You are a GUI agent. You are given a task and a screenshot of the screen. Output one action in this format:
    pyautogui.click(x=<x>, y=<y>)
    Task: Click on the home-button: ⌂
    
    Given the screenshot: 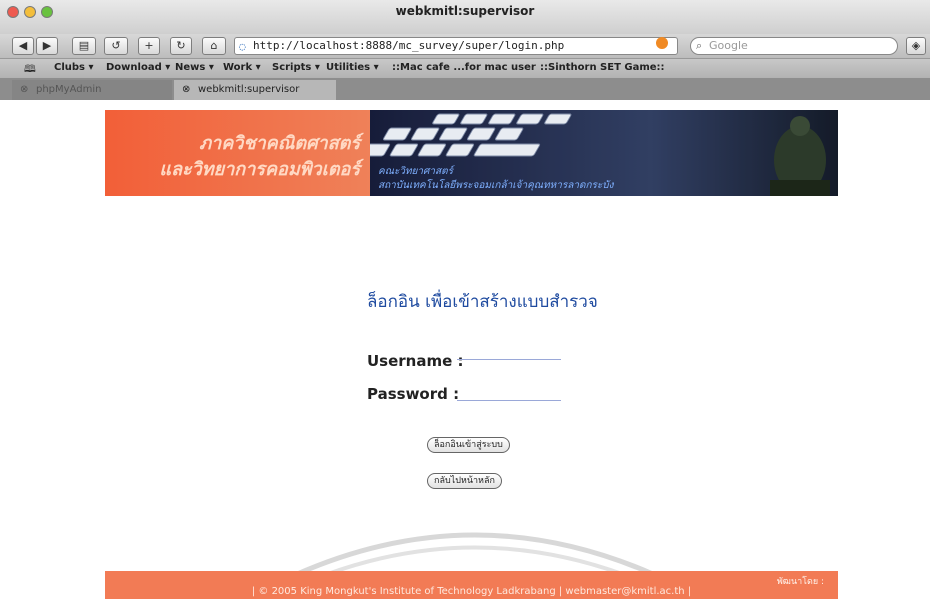 What is the action you would take?
    pyautogui.click(x=214, y=46)
    